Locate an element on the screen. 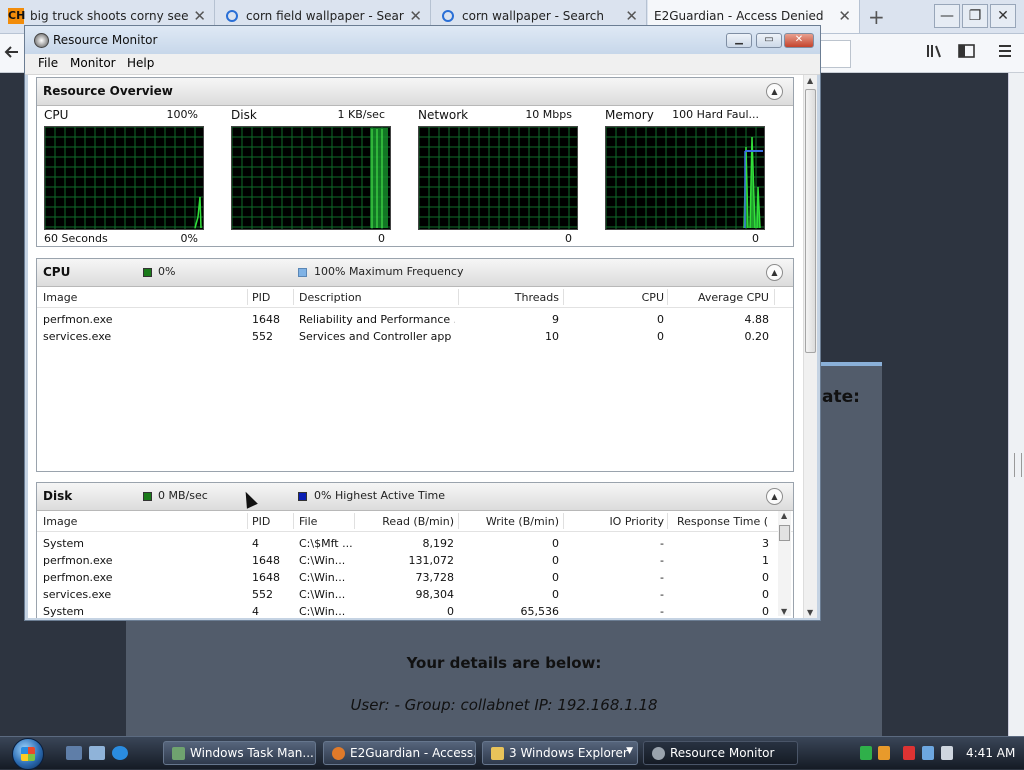  tab-label: big truck shoots corny seeds is located at coordinates (109, 16).